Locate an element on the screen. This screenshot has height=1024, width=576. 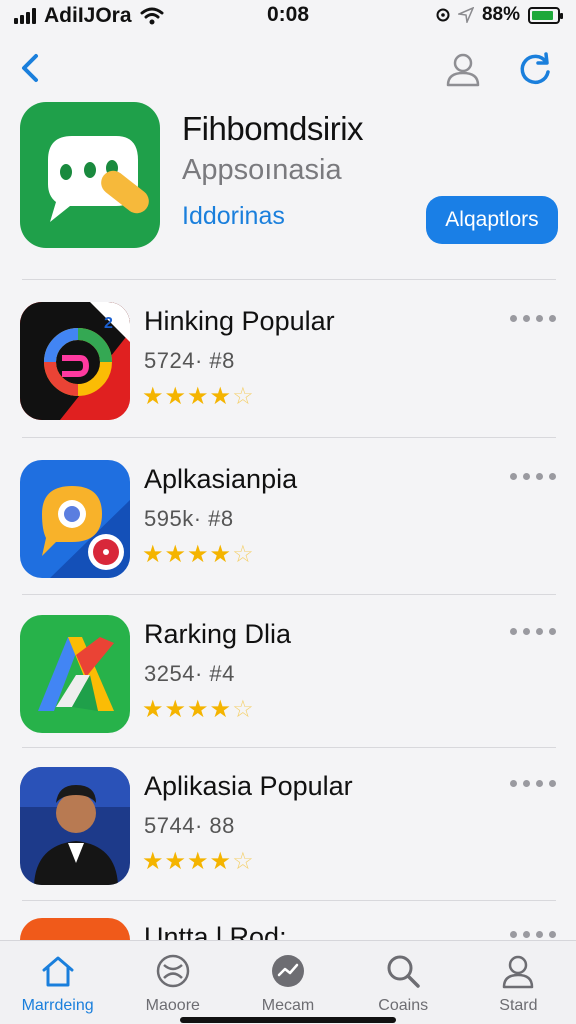
list-item: 2 Hinking Popular 5724· #8 ★★★★☆ is located at coordinates (288, 372).